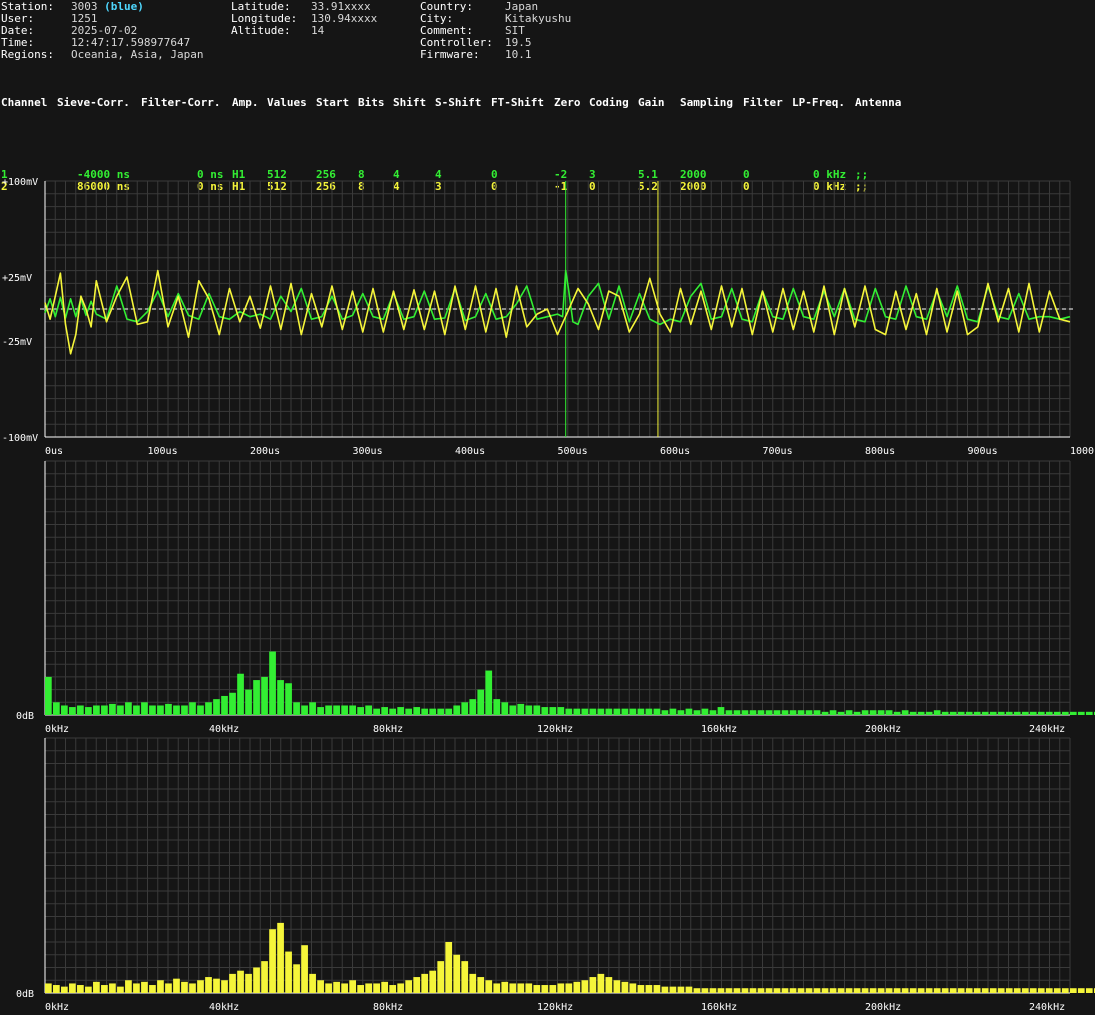 Image resolution: width=1095 pixels, height=1015 pixels. What do you see at coordinates (470, 451) in the screenshot?
I see `x-tick-label: 400us` at bounding box center [470, 451].